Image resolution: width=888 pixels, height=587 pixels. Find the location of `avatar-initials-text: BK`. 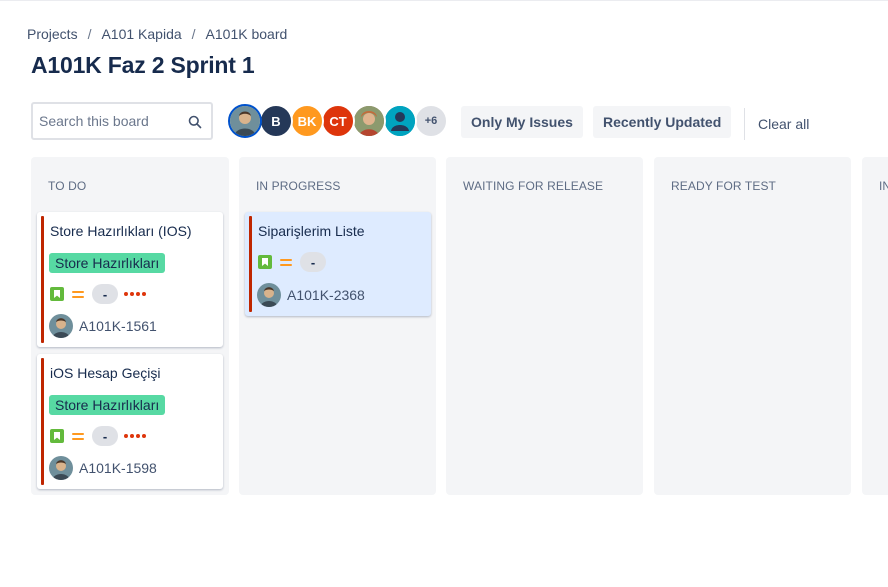

avatar-initials-text: BK is located at coordinates (307, 121).